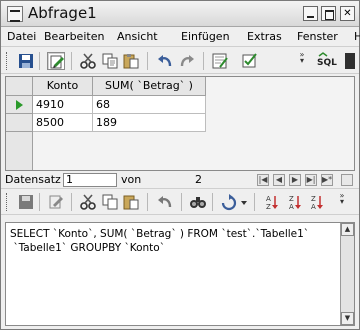 This screenshot has height=330, width=360. What do you see at coordinates (131, 179) in the screenshot?
I see `record-of-label: von` at bounding box center [131, 179].